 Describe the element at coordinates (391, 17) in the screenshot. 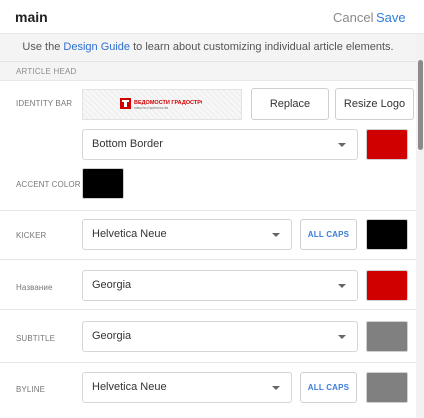

I see `save-button: Save` at that location.